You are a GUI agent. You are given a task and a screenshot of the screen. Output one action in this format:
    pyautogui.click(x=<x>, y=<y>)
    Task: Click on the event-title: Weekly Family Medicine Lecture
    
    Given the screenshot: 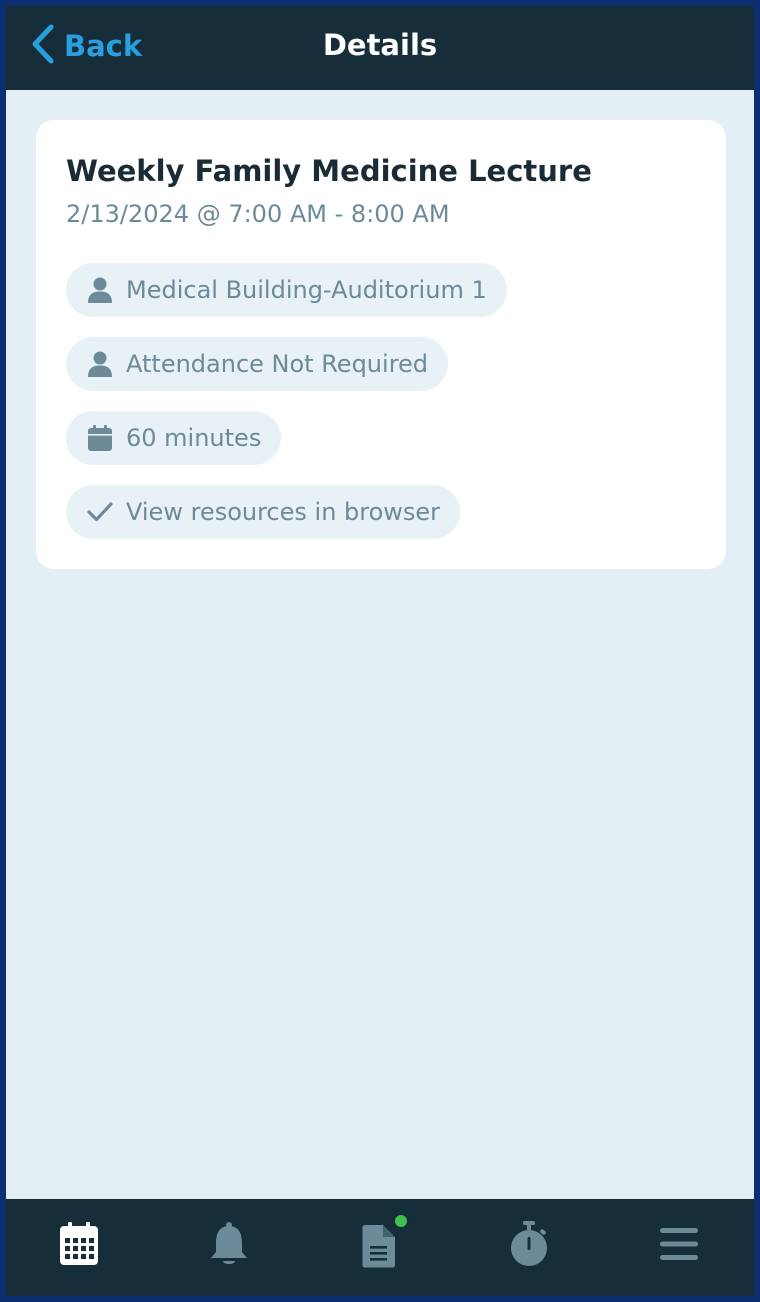 What is the action you would take?
    pyautogui.click(x=329, y=171)
    